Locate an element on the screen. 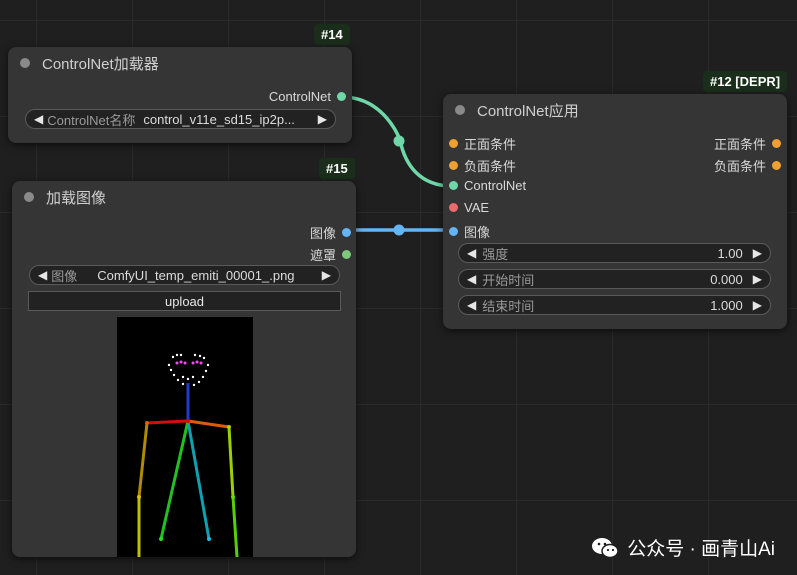 The width and height of the screenshot is (797, 575). upload-button: upload is located at coordinates (184, 301).